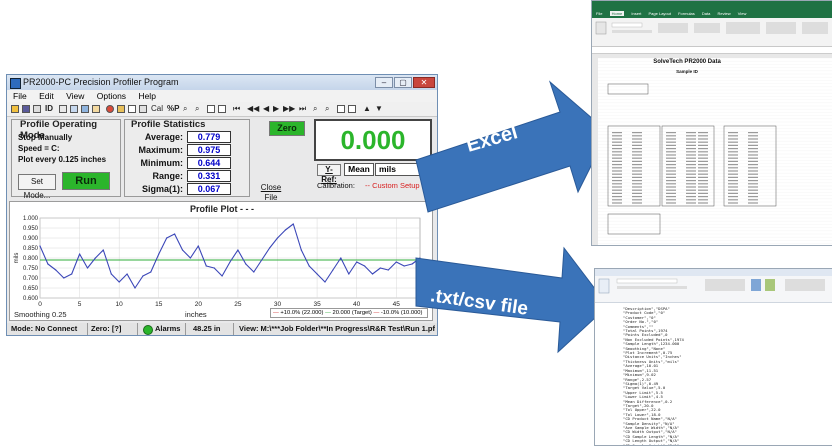 This screenshot has height=446, width=832. What do you see at coordinates (20, 96) in the screenshot?
I see `menu-file: File` at bounding box center [20, 96].